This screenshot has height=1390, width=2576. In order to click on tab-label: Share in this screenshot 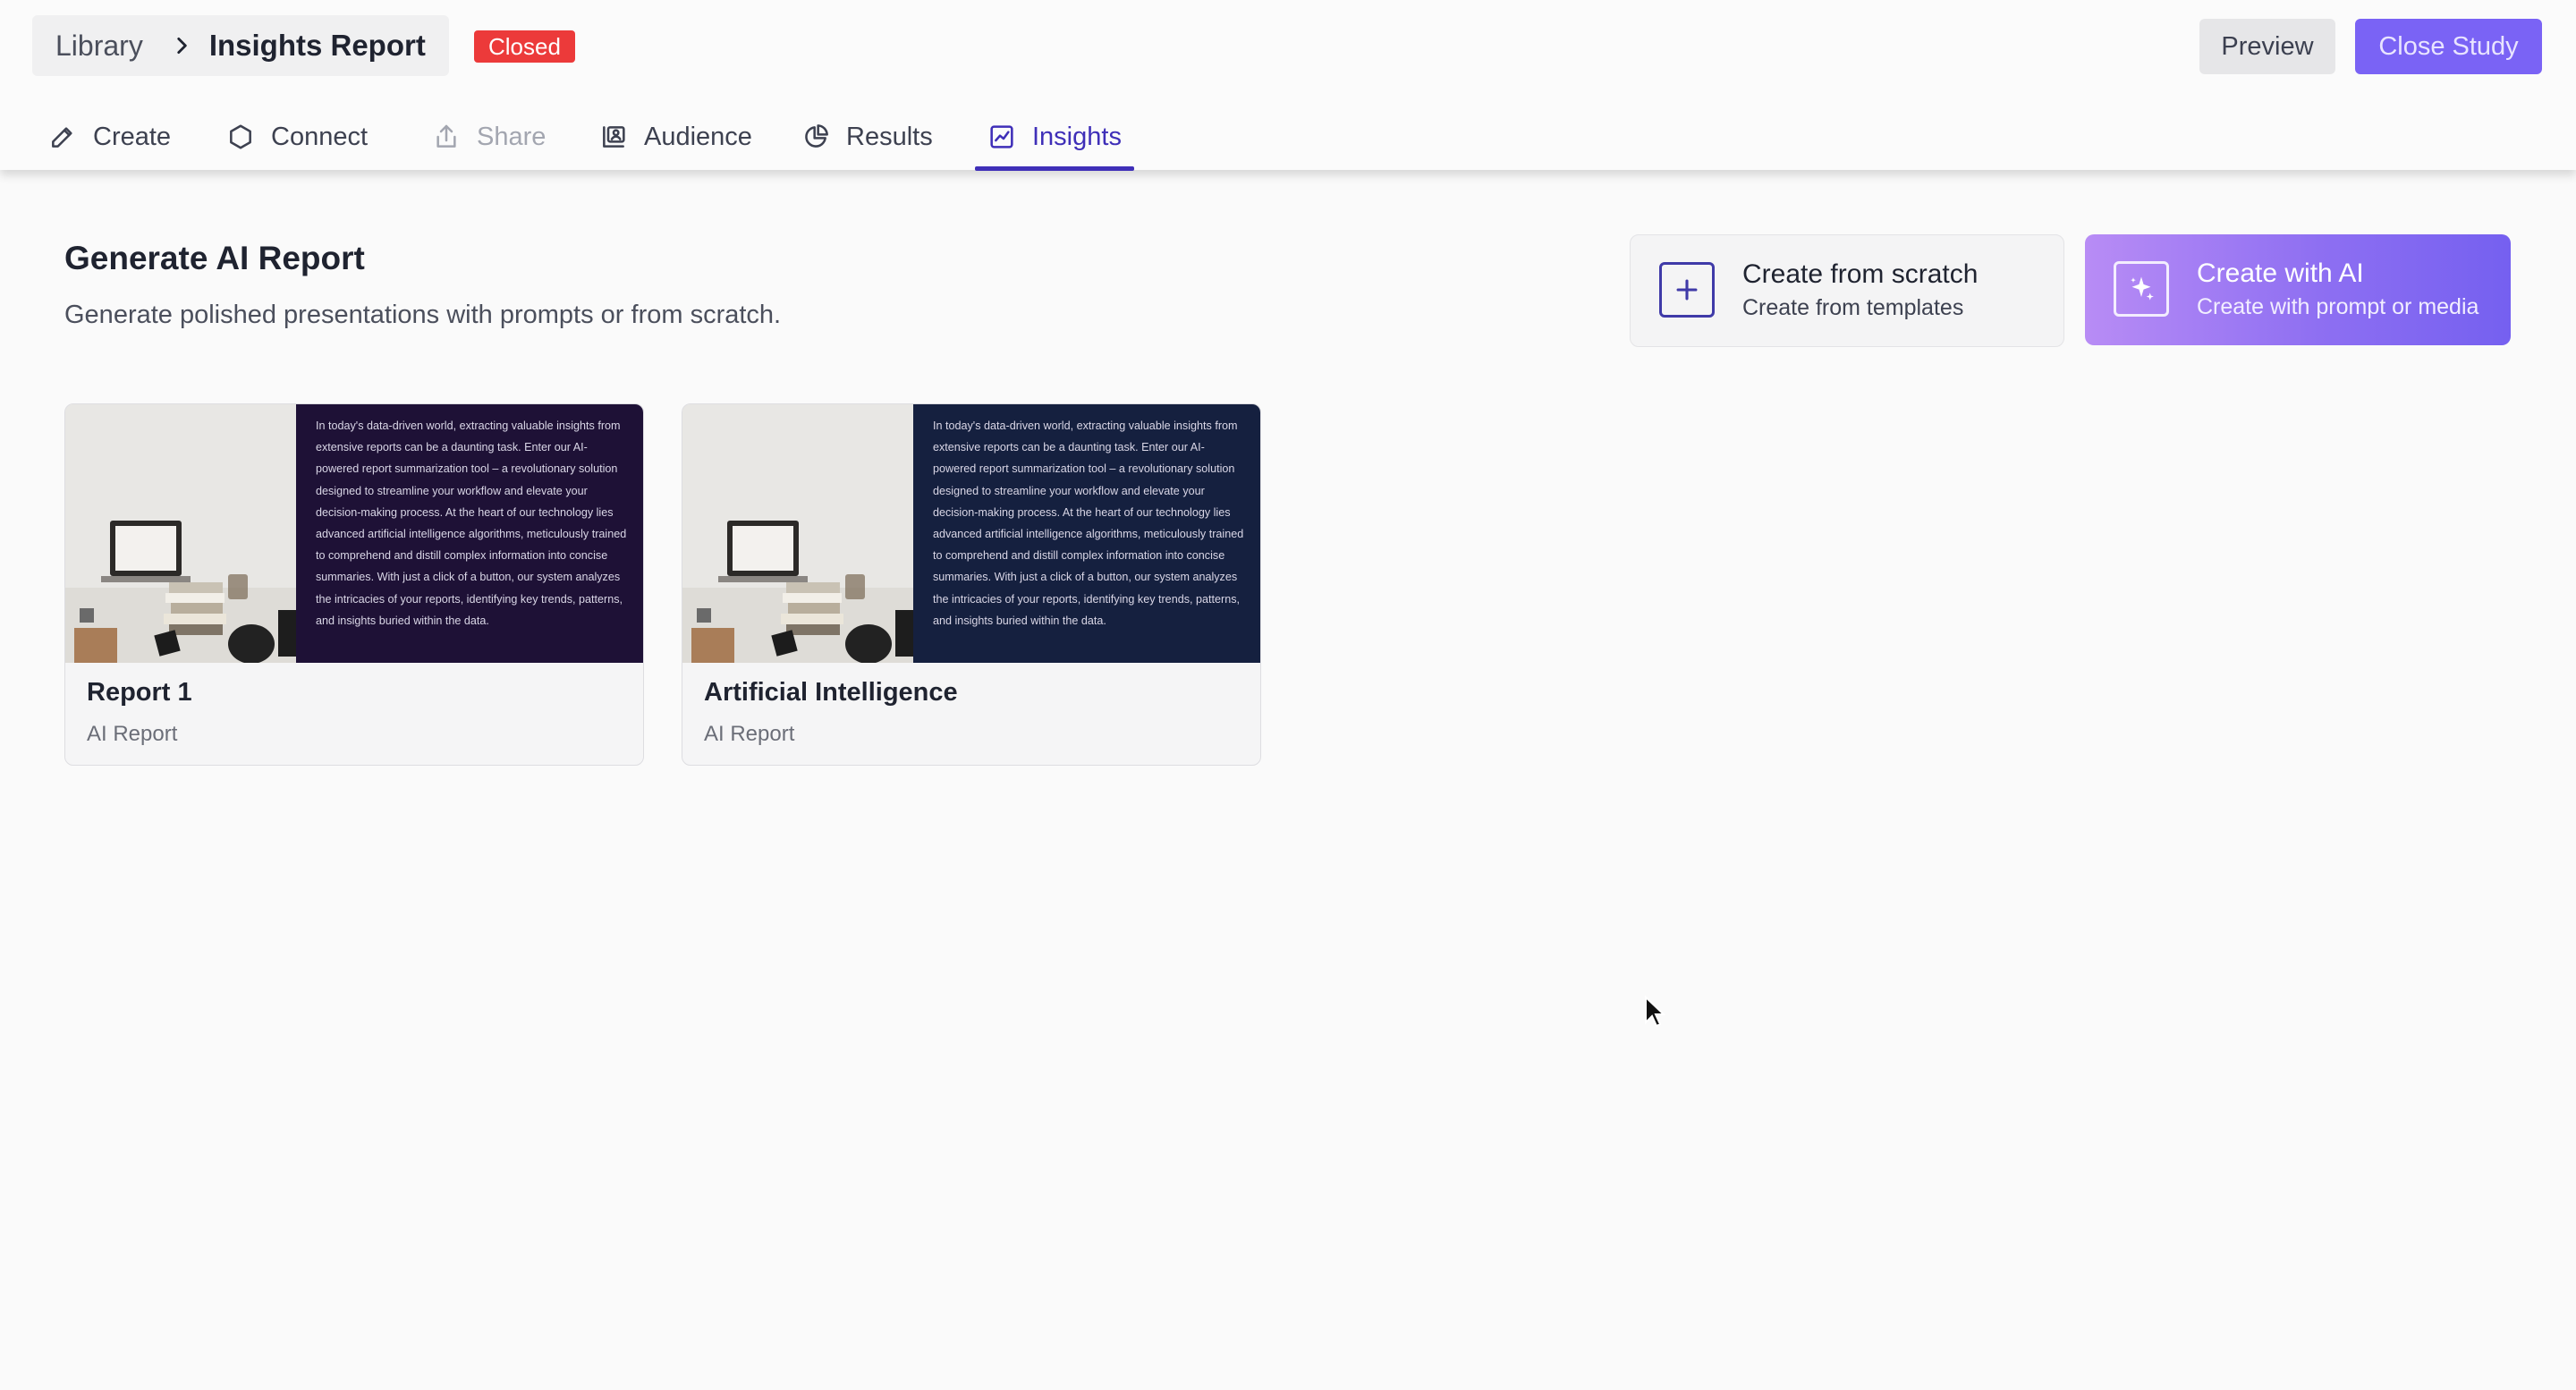, I will do `click(512, 136)`.